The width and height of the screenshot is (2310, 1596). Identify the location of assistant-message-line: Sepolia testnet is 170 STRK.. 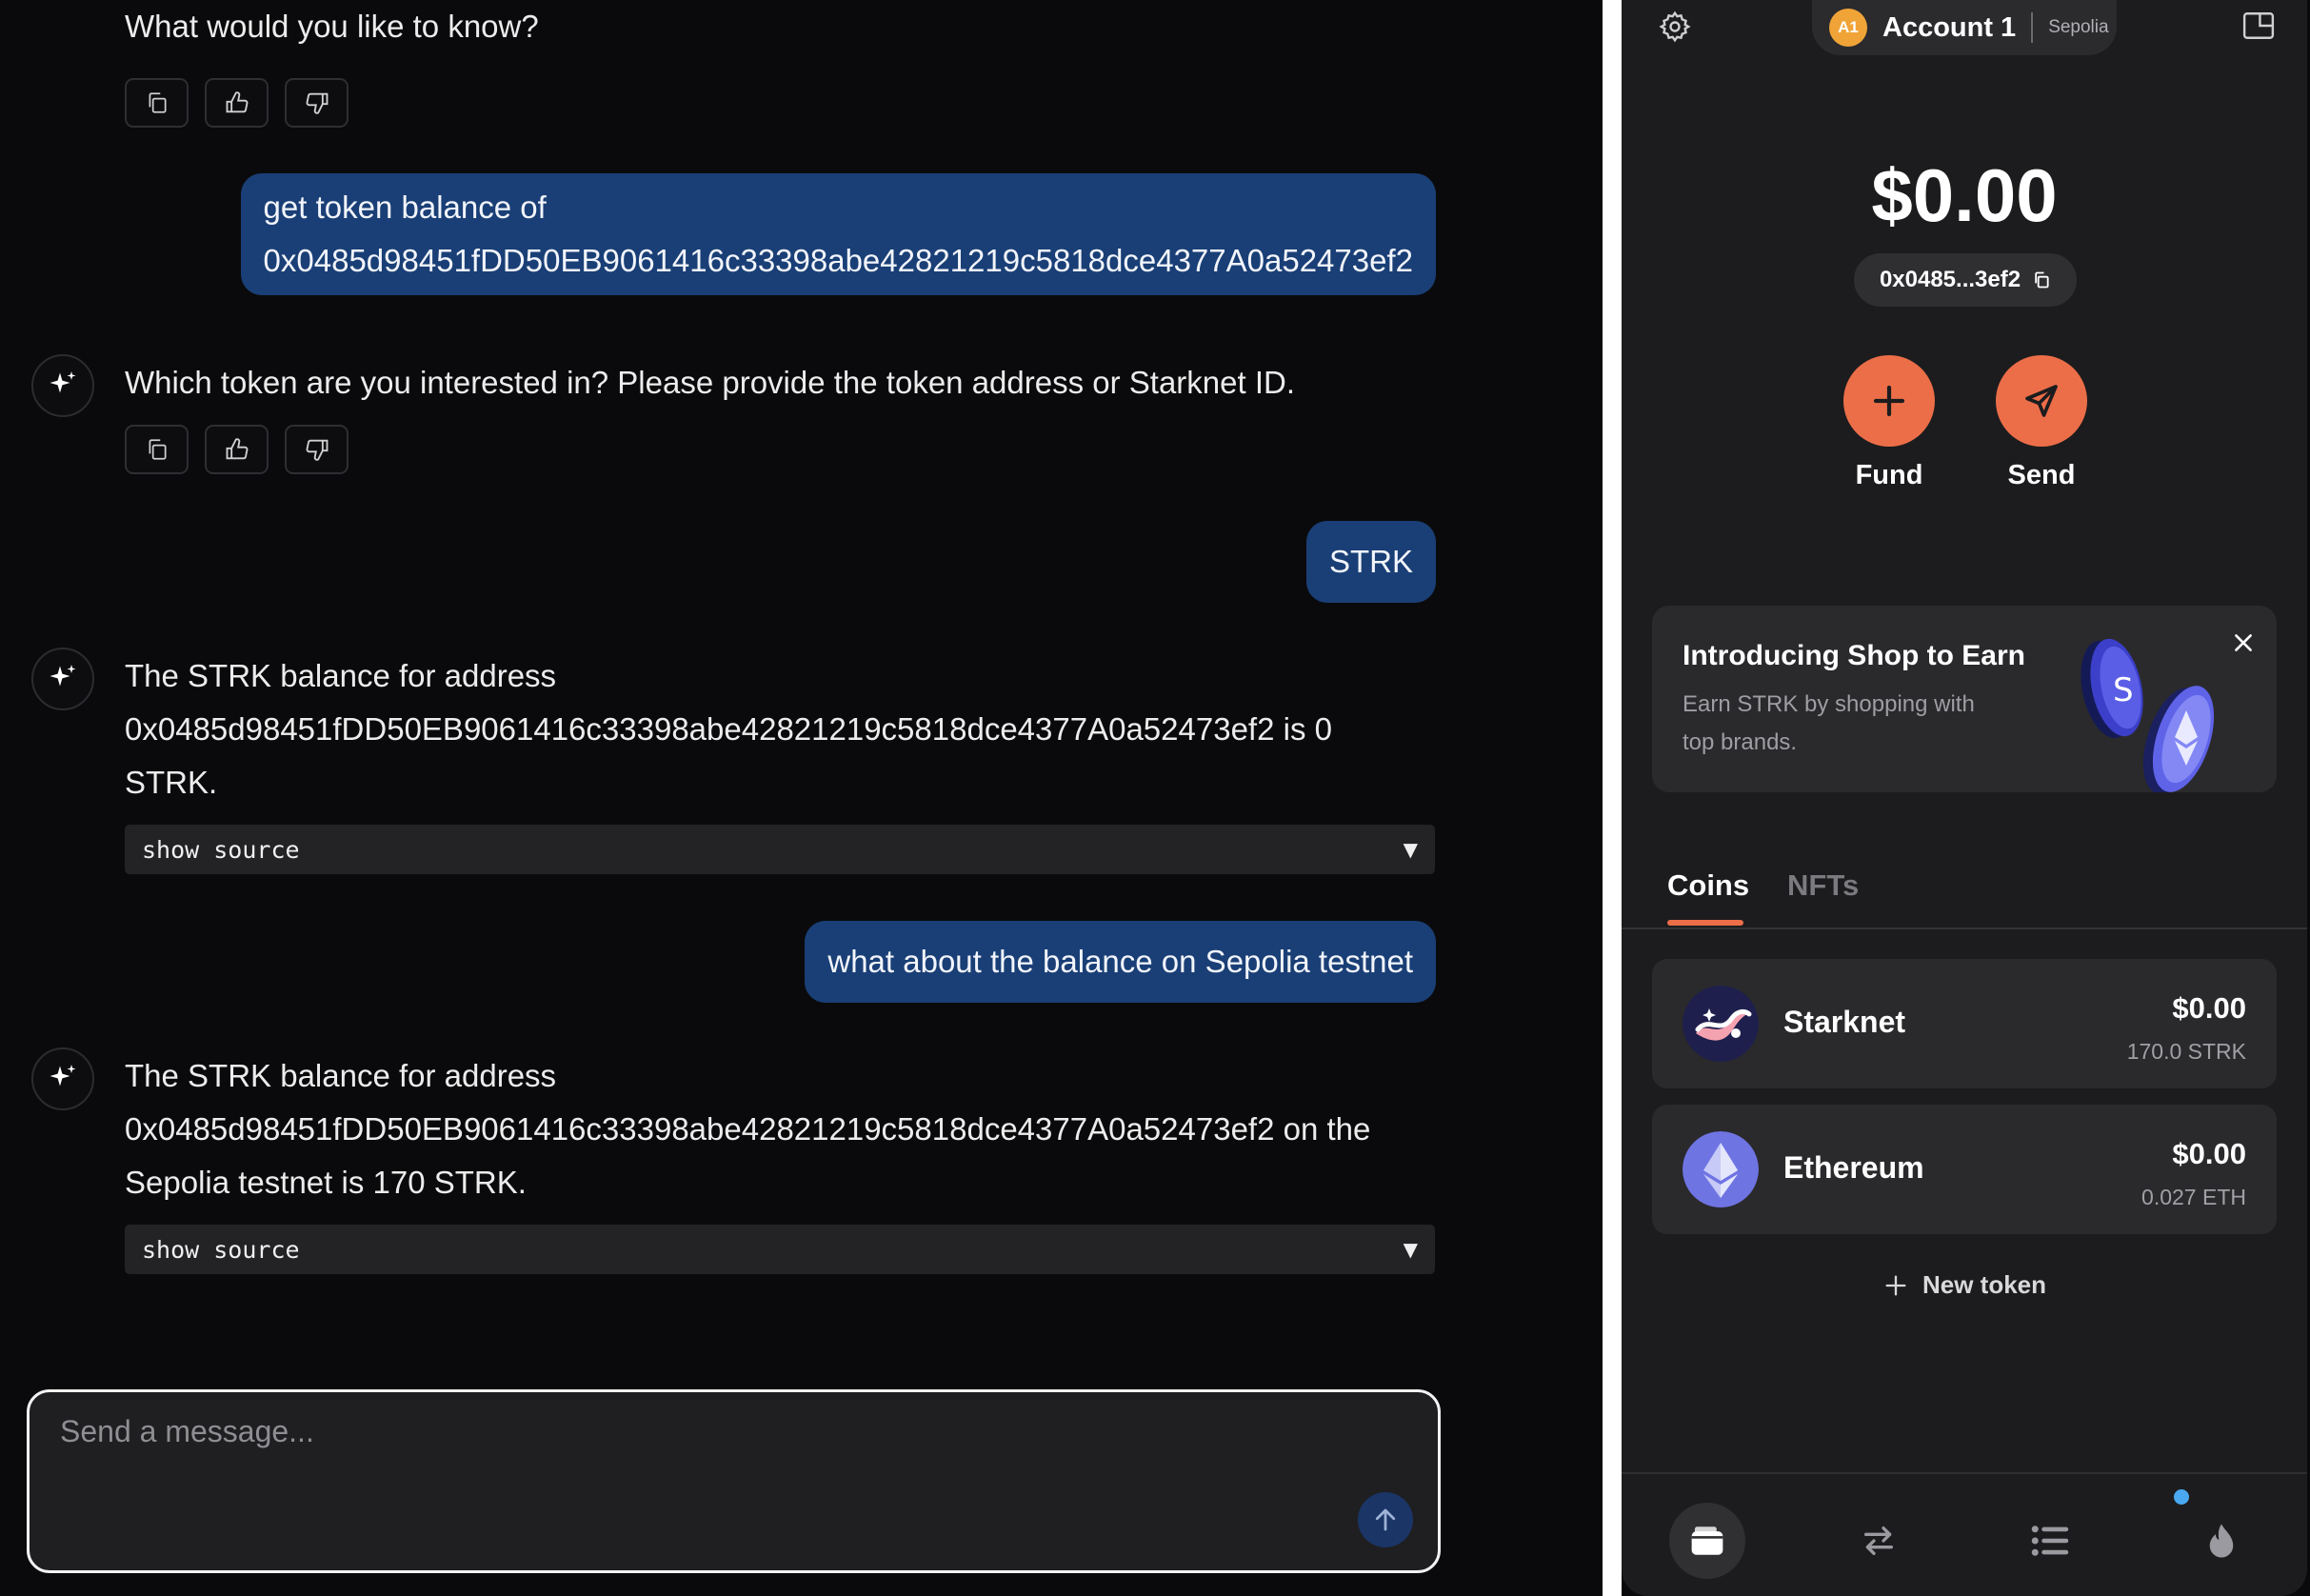
(326, 1182).